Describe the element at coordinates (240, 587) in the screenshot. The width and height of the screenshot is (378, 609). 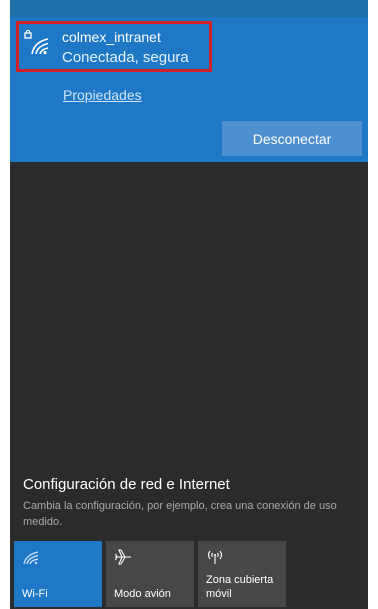
I see `mobile-hotspot-tile-label: Zona cubierta móvil` at that location.